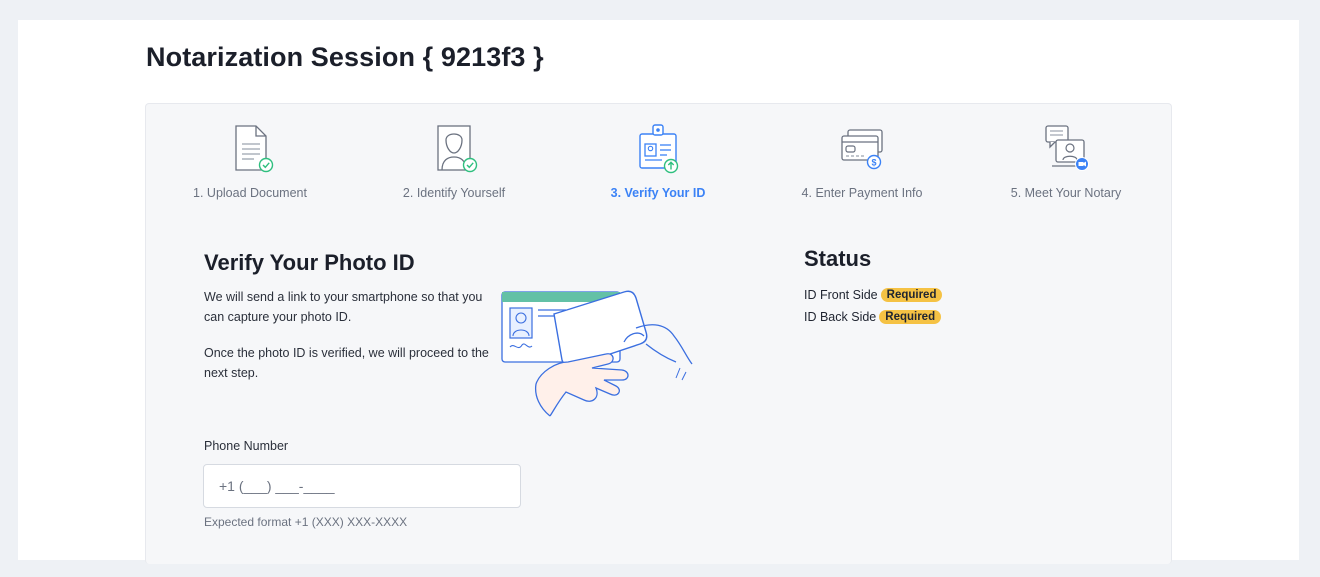 The image size is (1320, 577). Describe the element at coordinates (840, 317) in the screenshot. I see `status-item-label: ID Back Side` at that location.